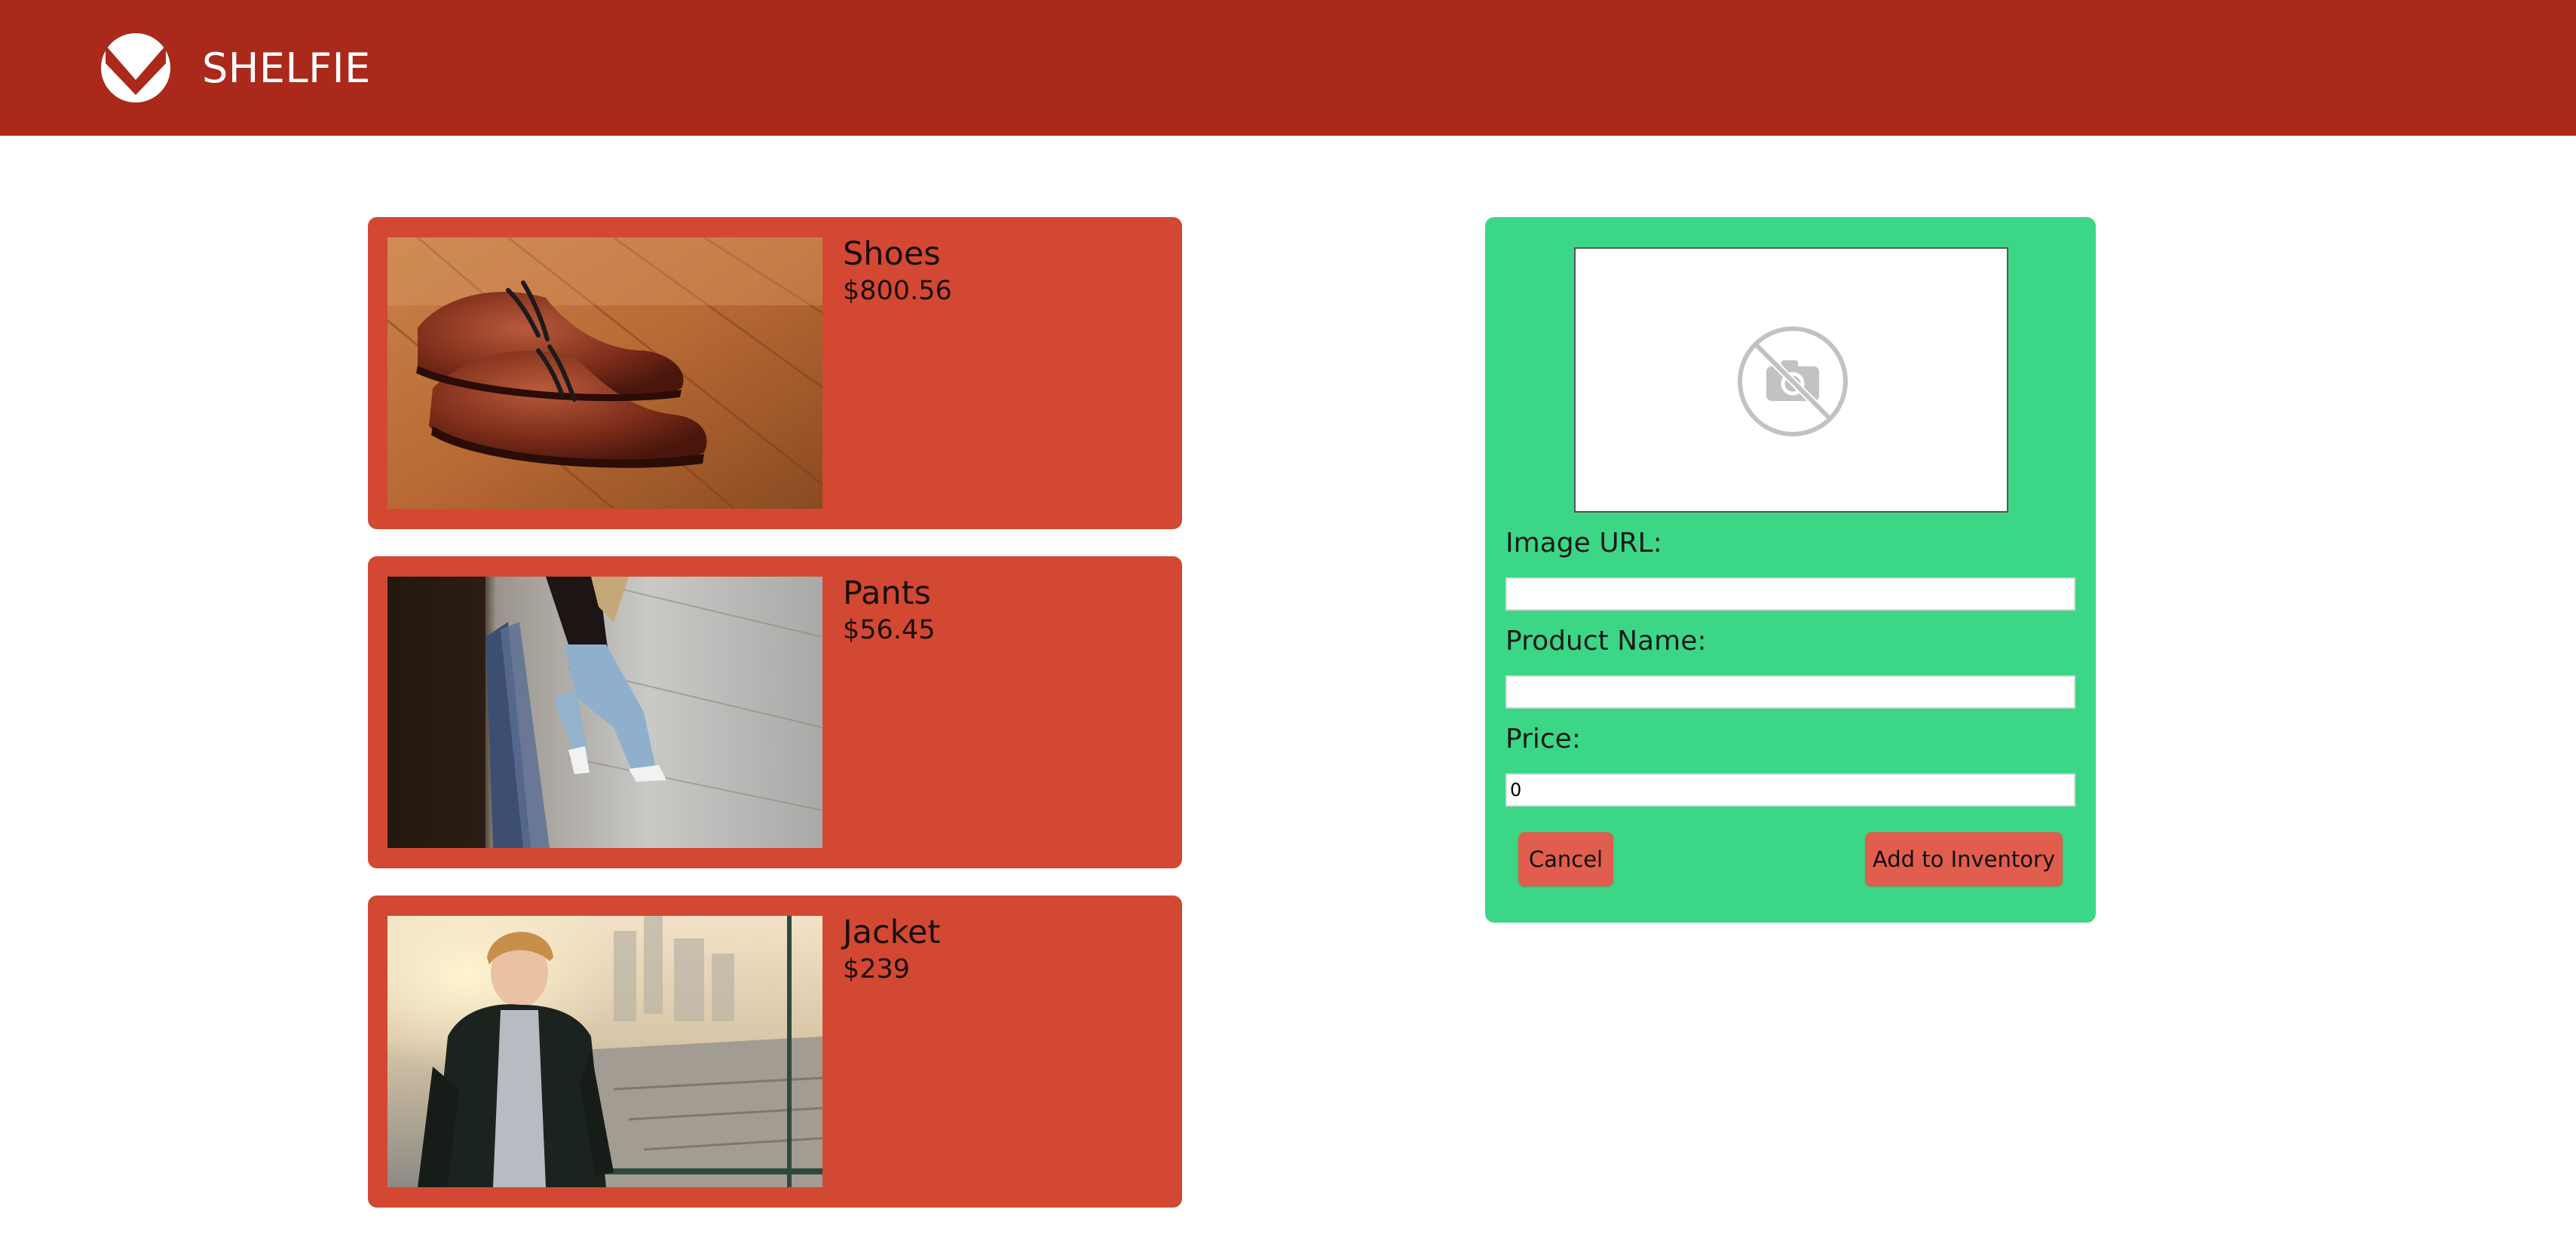  Describe the element at coordinates (892, 932) in the screenshot. I see `product-name: Jacket` at that location.